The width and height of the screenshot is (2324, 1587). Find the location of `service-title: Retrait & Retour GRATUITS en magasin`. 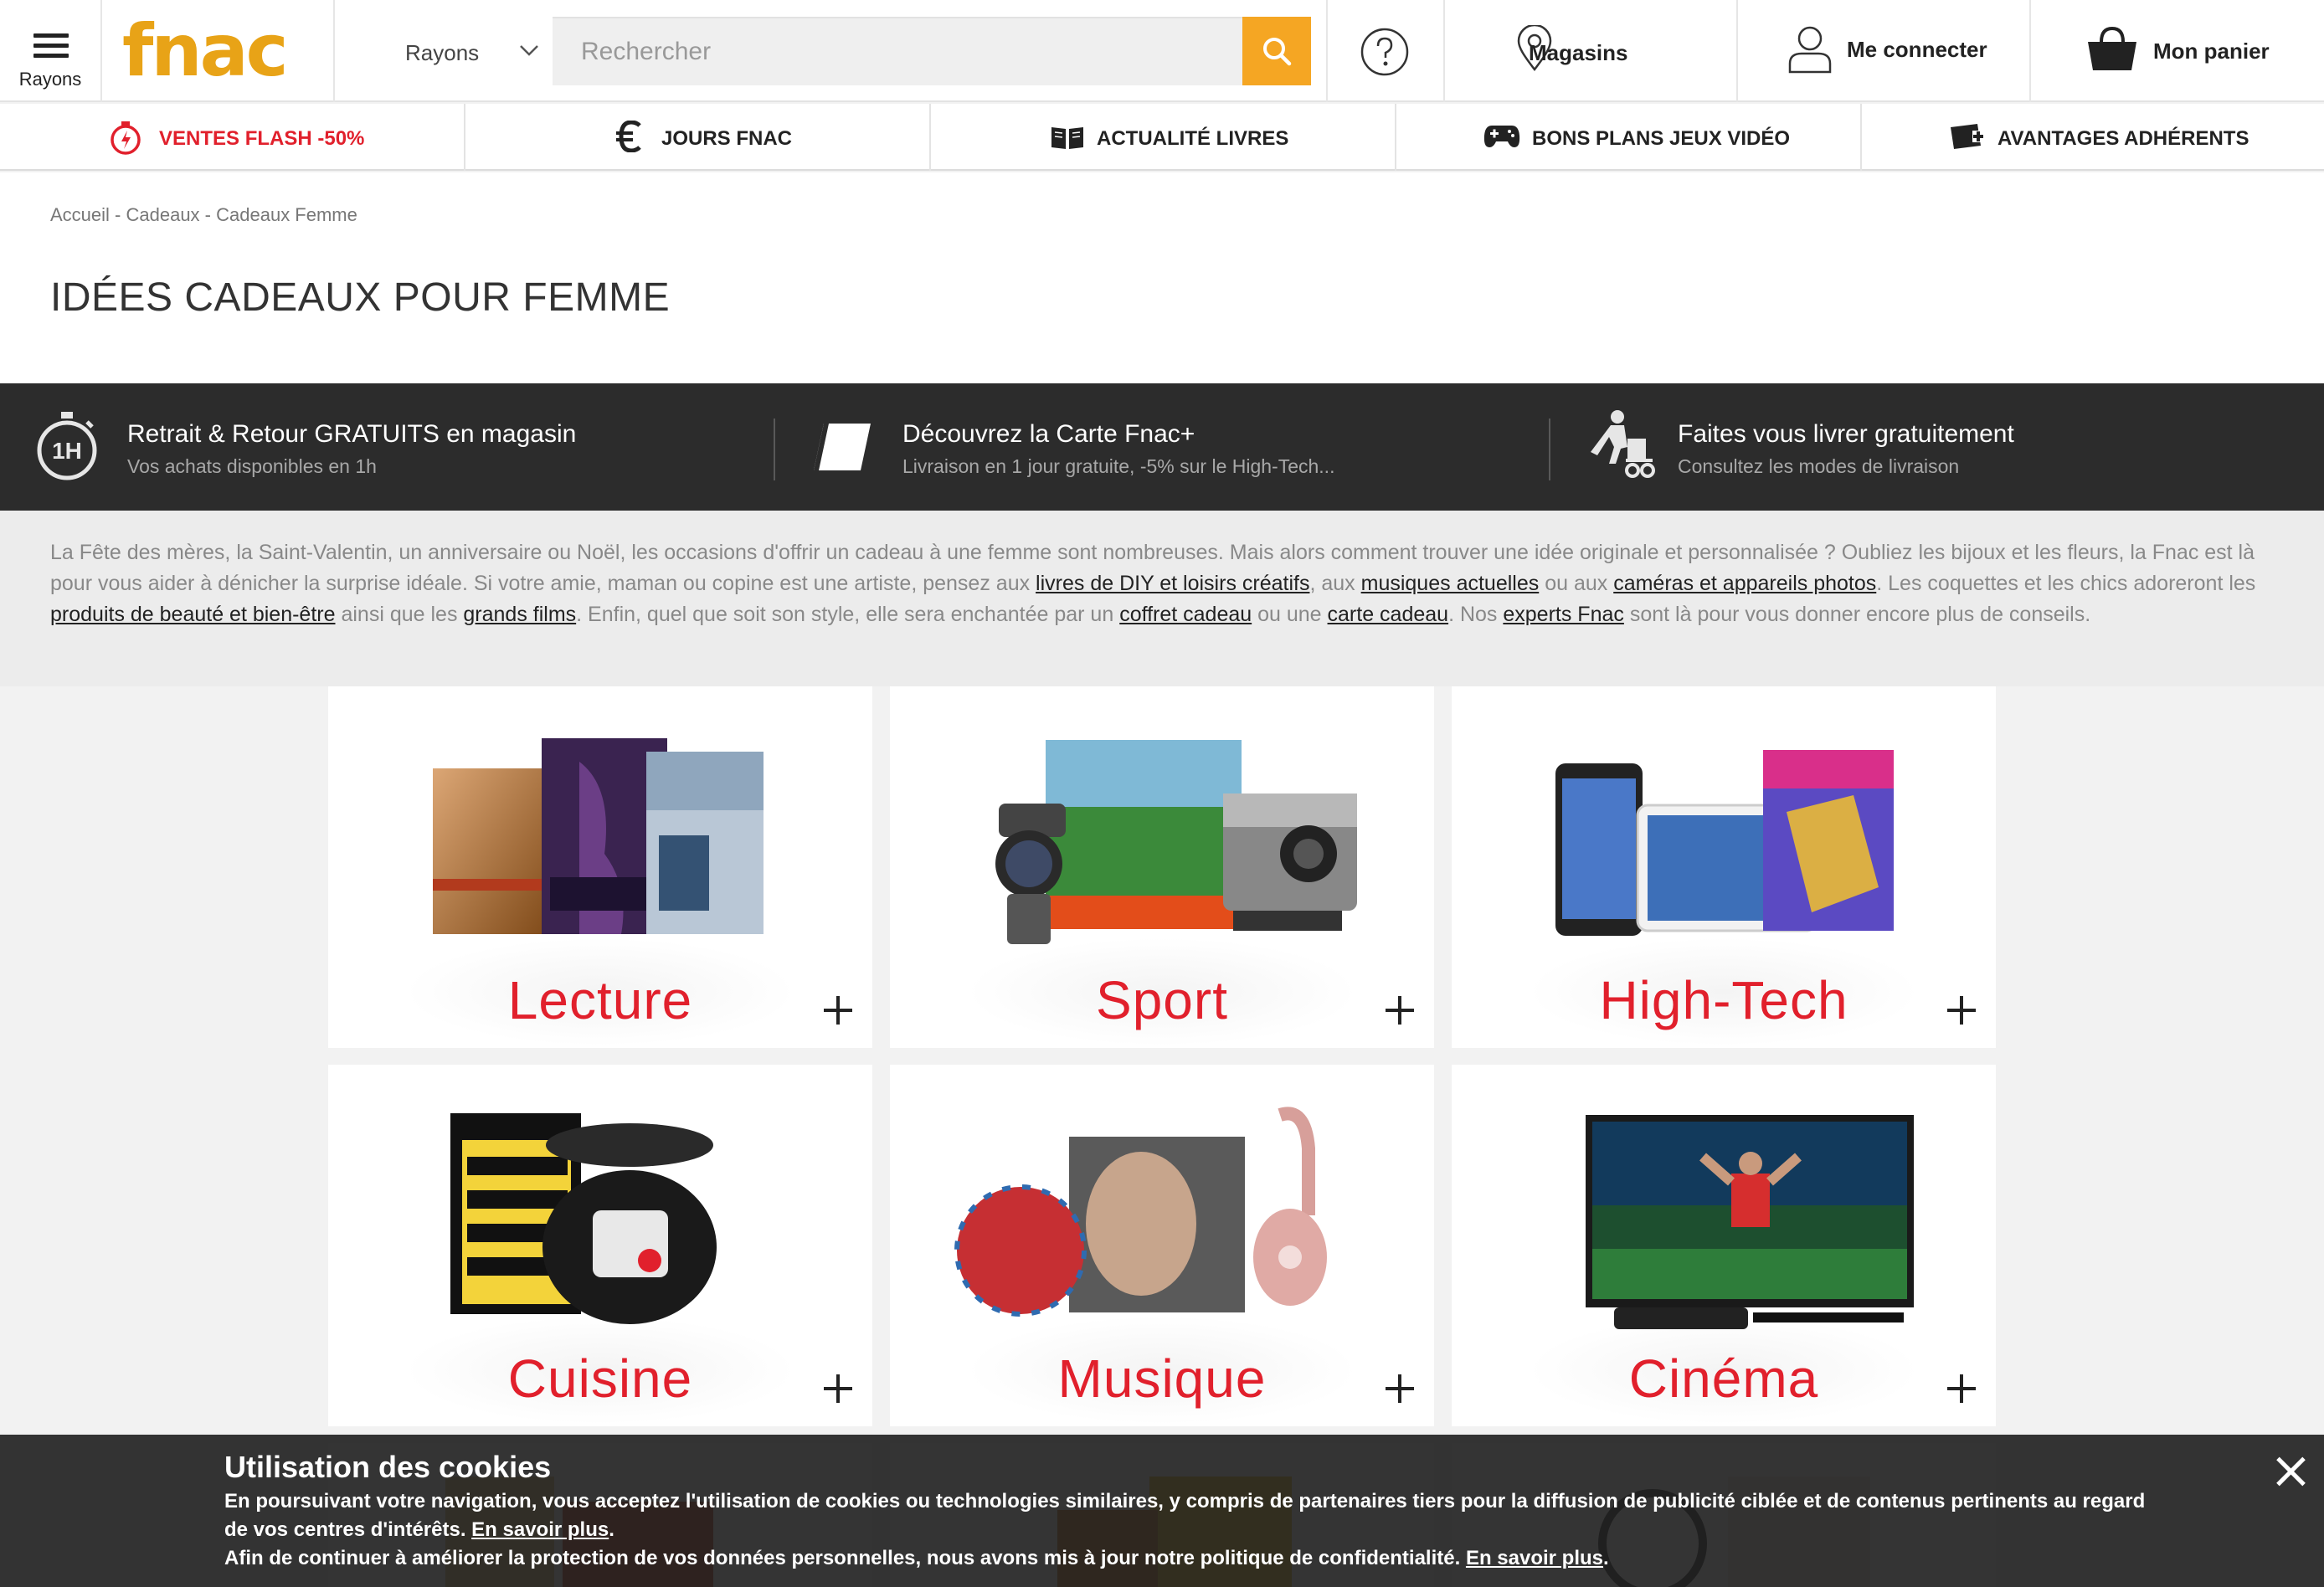

service-title: Retrait & Retour GRATUITS en magasin is located at coordinates (352, 434).